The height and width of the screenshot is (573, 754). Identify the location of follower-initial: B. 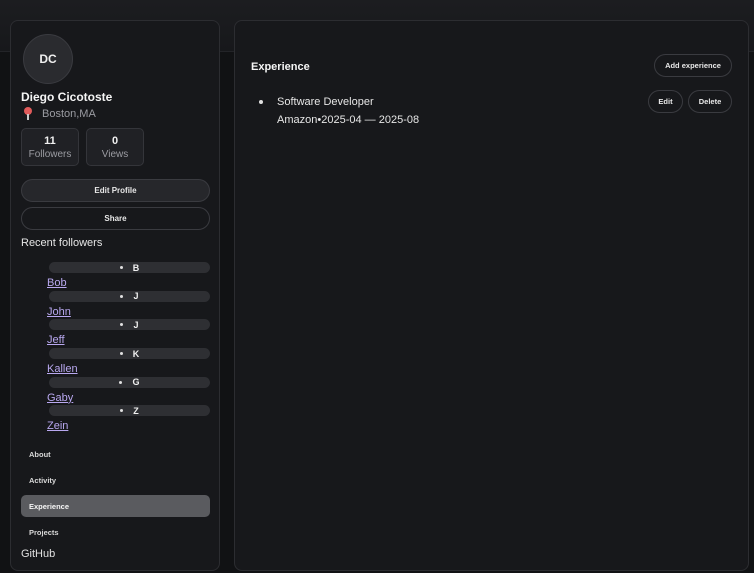
(136, 267).